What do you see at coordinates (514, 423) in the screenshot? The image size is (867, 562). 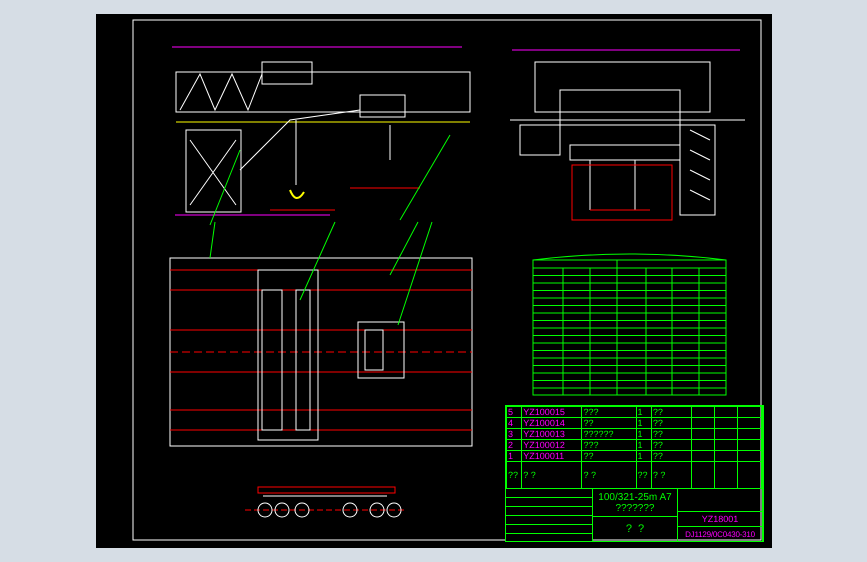 I see `item-number: 4` at bounding box center [514, 423].